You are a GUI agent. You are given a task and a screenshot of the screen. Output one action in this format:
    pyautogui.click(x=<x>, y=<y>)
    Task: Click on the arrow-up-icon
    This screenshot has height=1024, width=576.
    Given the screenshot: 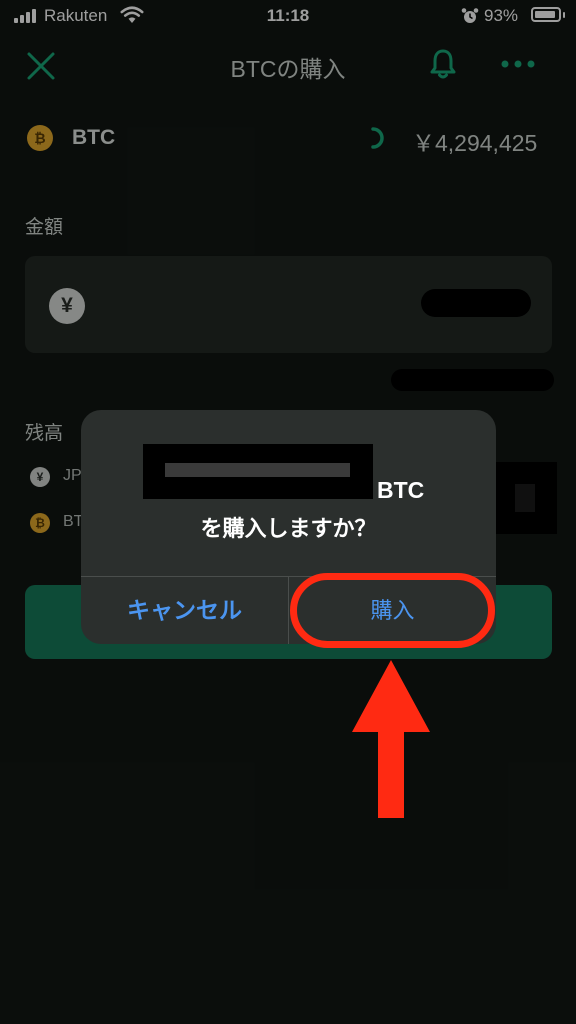 What is the action you would take?
    pyautogui.click(x=391, y=739)
    